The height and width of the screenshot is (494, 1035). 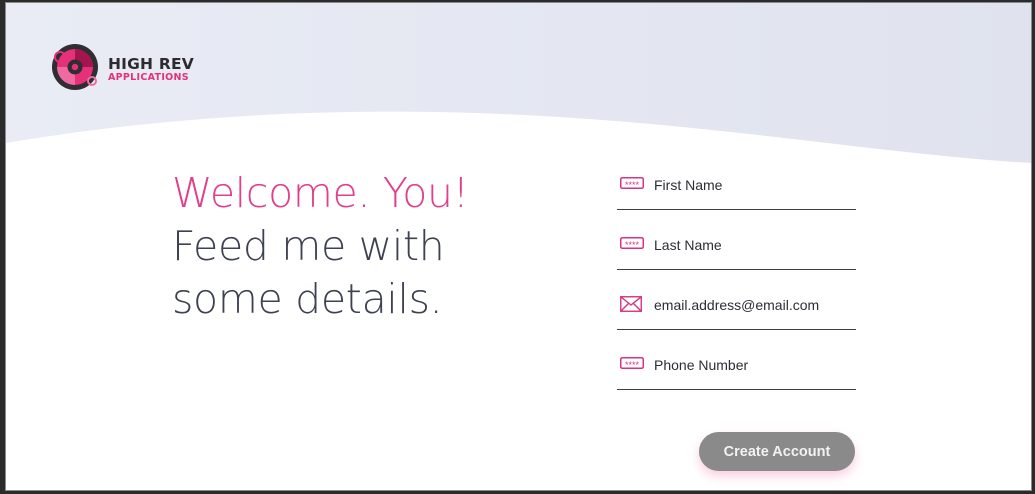 I want to click on brand-name: HIGH REV, so click(x=151, y=64).